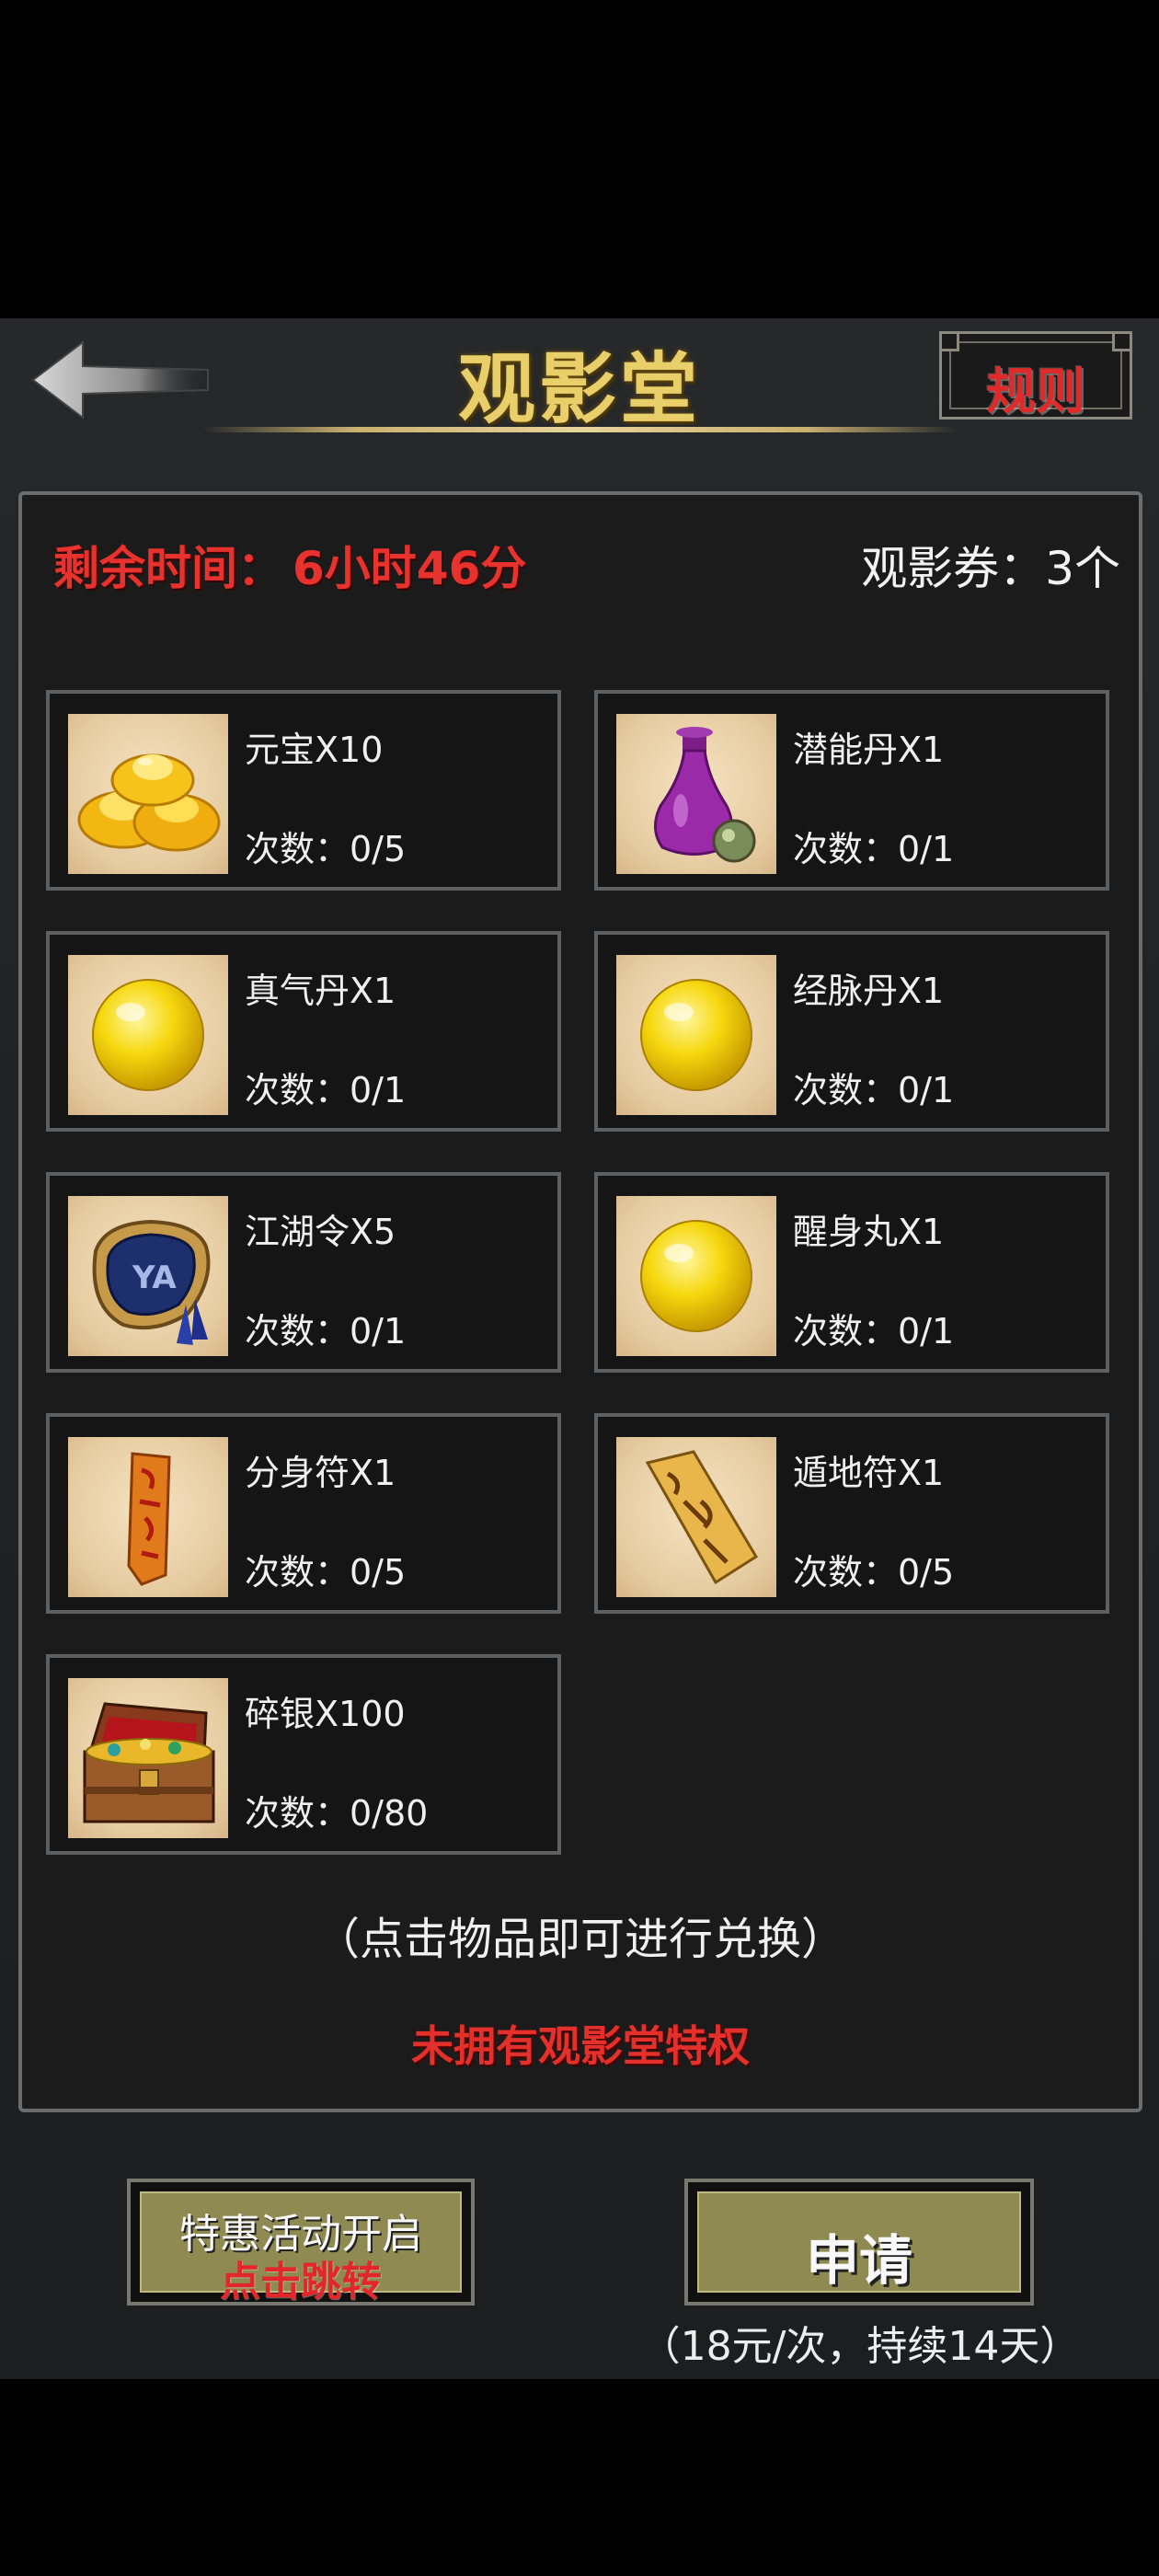  I want to click on item-card-dundi: 遁地符X1 次数：0/5, so click(851, 1513).